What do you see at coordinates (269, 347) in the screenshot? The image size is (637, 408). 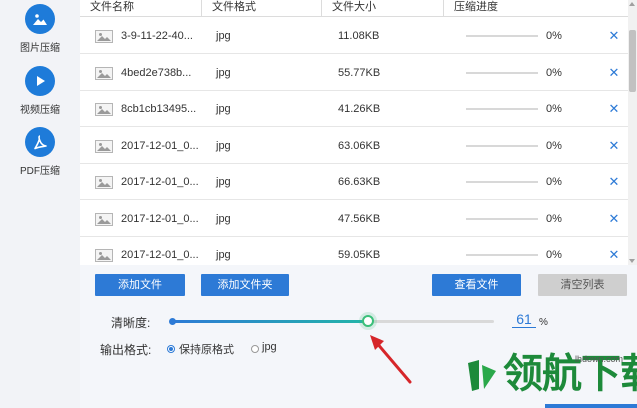 I see `radio-label-jpg: jpg` at bounding box center [269, 347].